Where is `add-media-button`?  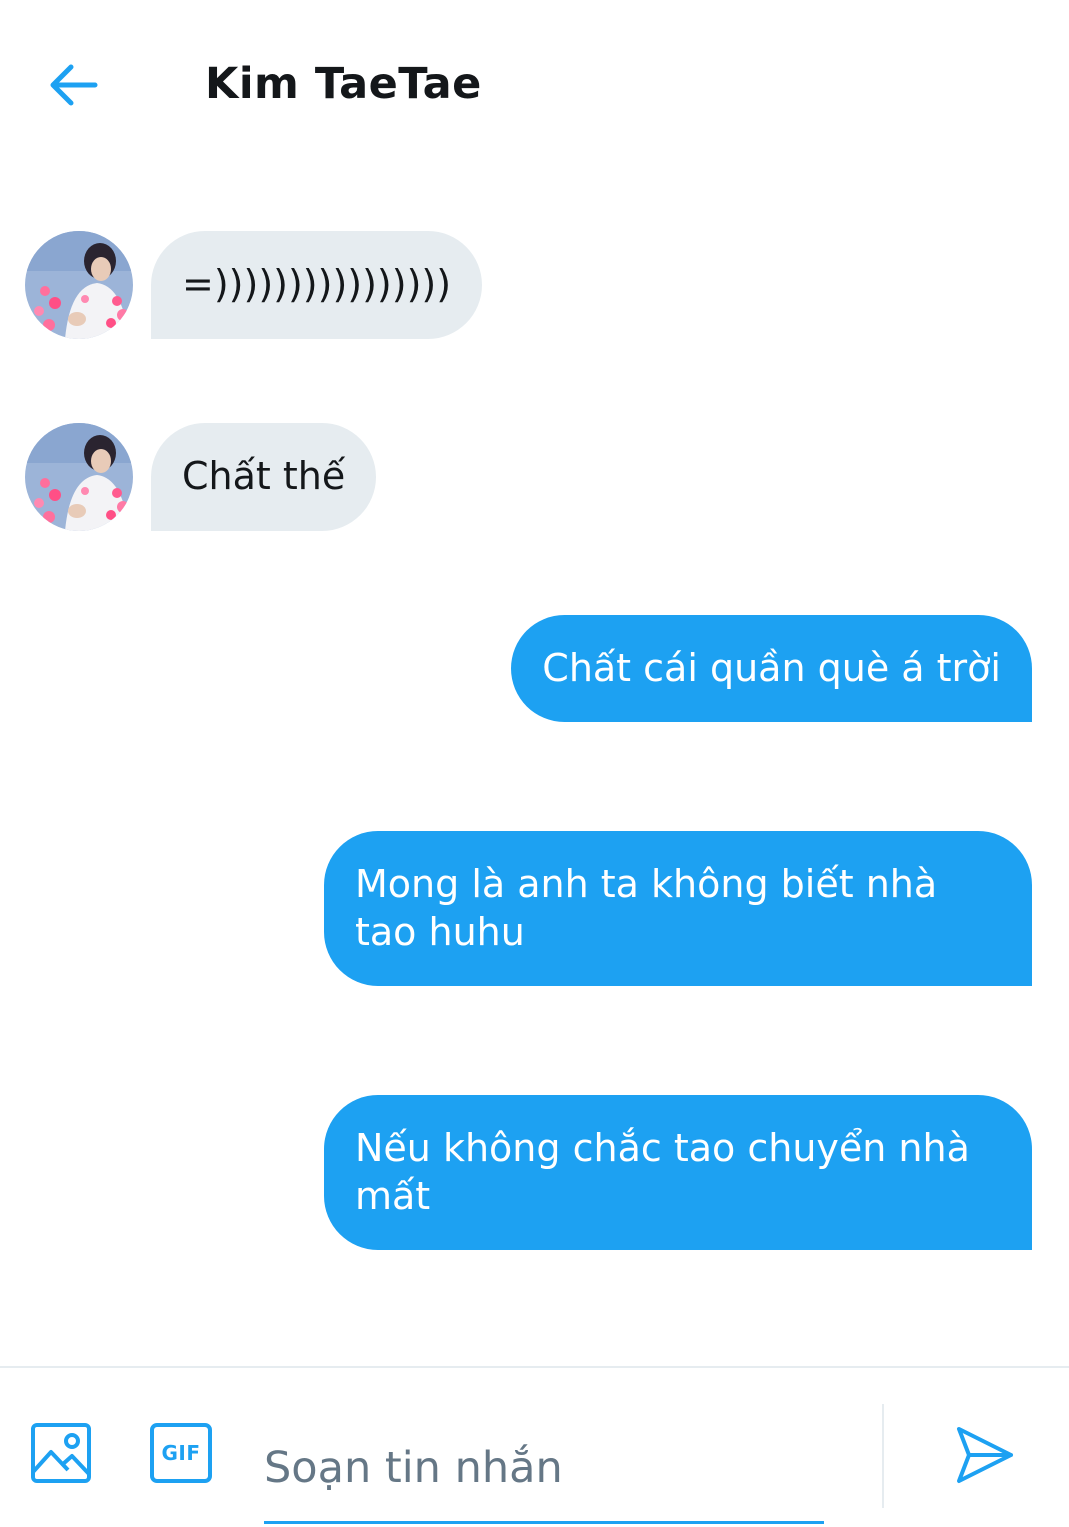 add-media-button is located at coordinates (61, 1453).